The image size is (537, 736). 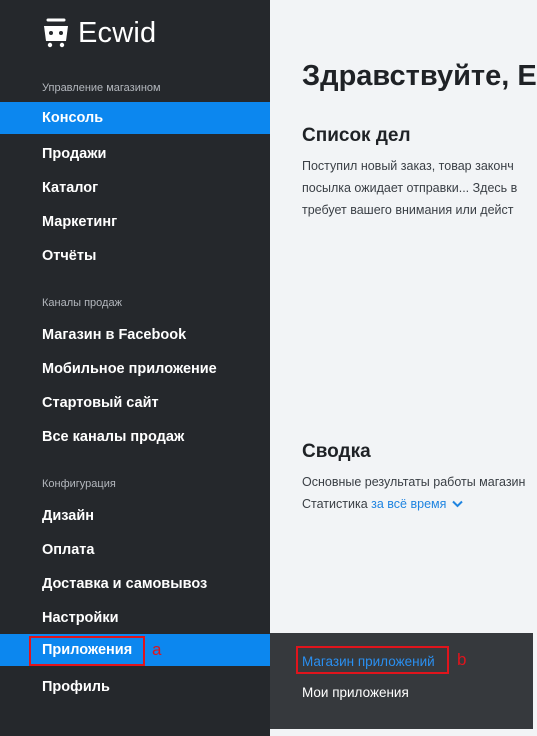 What do you see at coordinates (135, 118) in the screenshot?
I see `nav-item-console: Консоль` at bounding box center [135, 118].